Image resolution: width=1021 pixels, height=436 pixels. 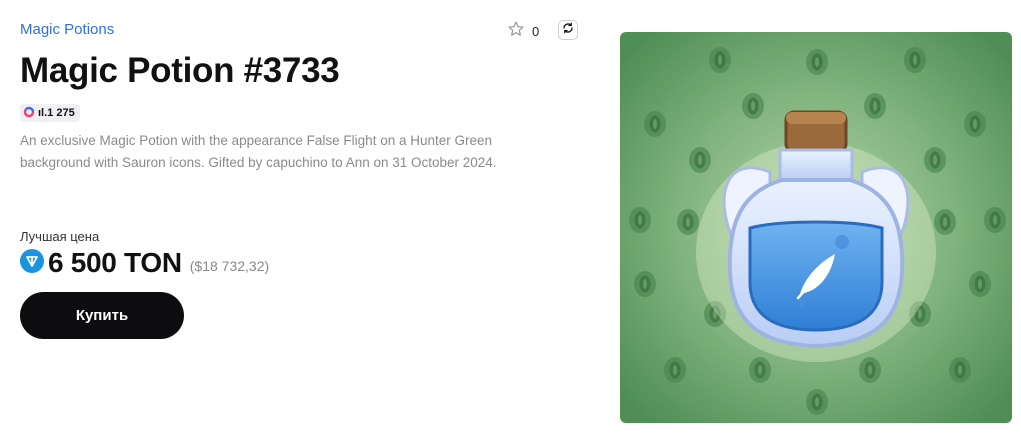 I want to click on price-value: 6 500 TON, so click(x=115, y=262).